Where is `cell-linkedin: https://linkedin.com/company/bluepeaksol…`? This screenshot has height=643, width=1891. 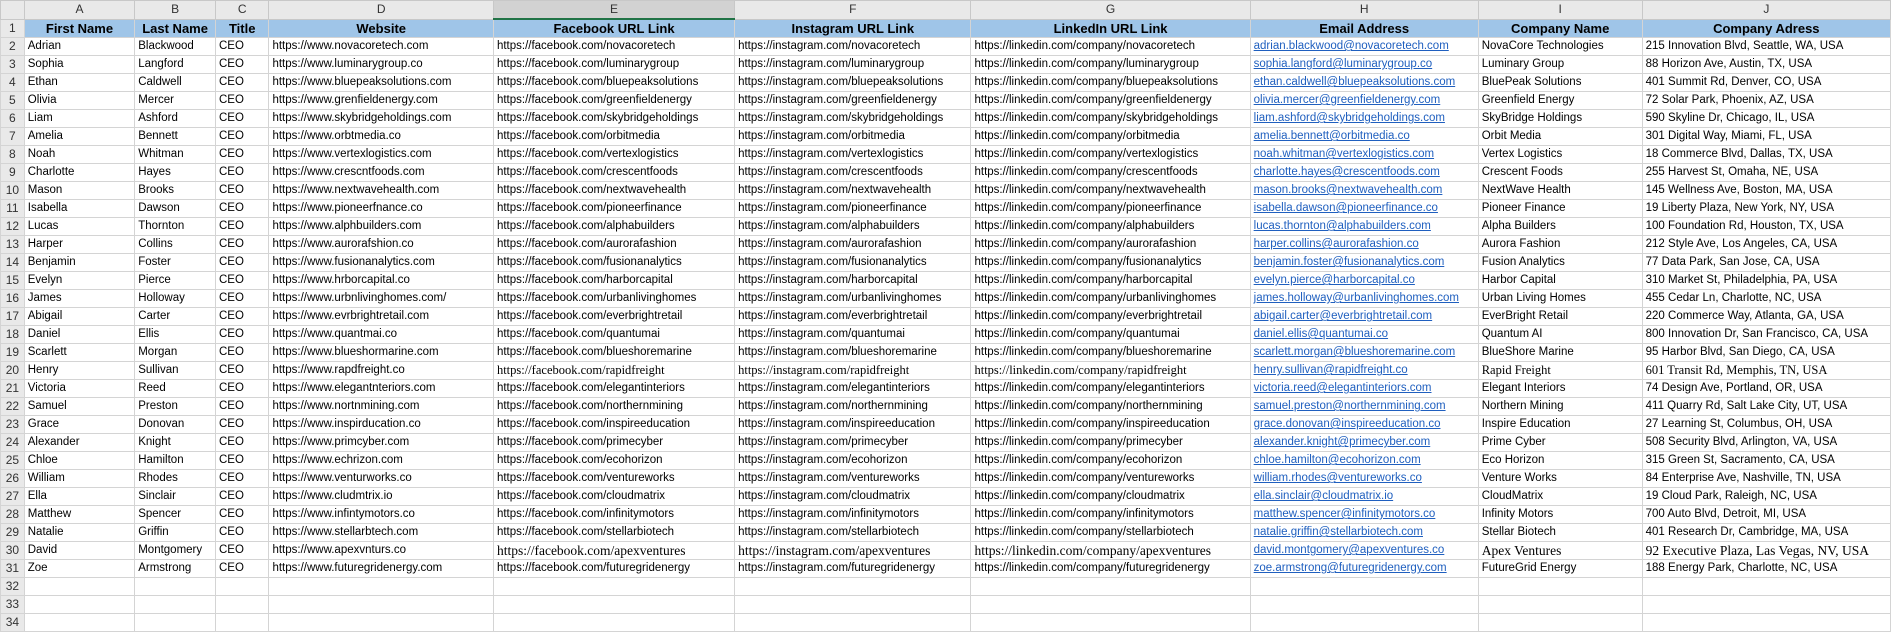
cell-linkedin: https://linkedin.com/company/bluepeaksol… is located at coordinates (1110, 82).